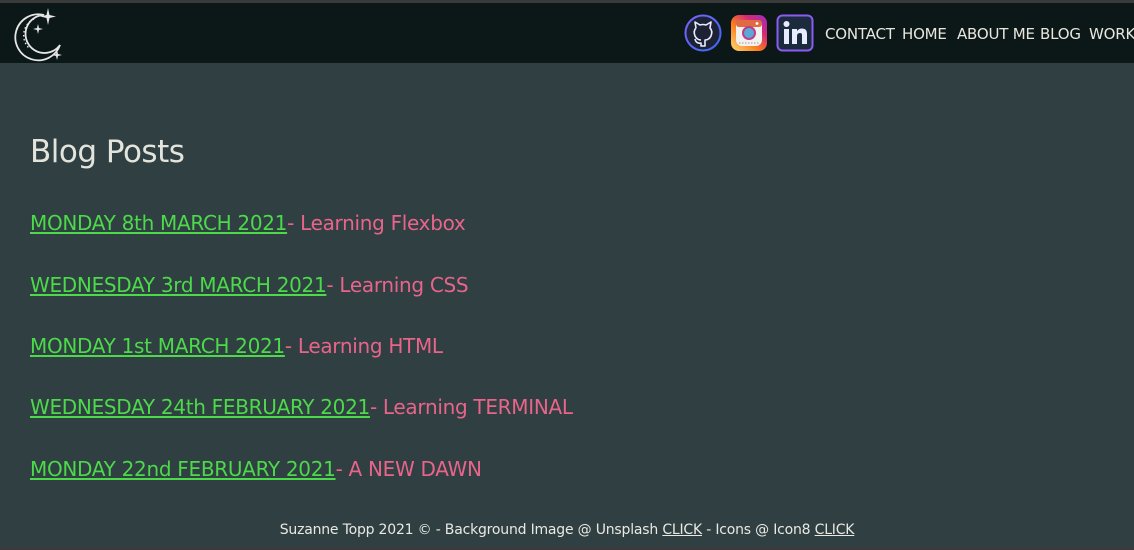 The image size is (1134, 550). What do you see at coordinates (758, 530) in the screenshot?
I see `footer-icons-text: - Icons @ Icon8` at bounding box center [758, 530].